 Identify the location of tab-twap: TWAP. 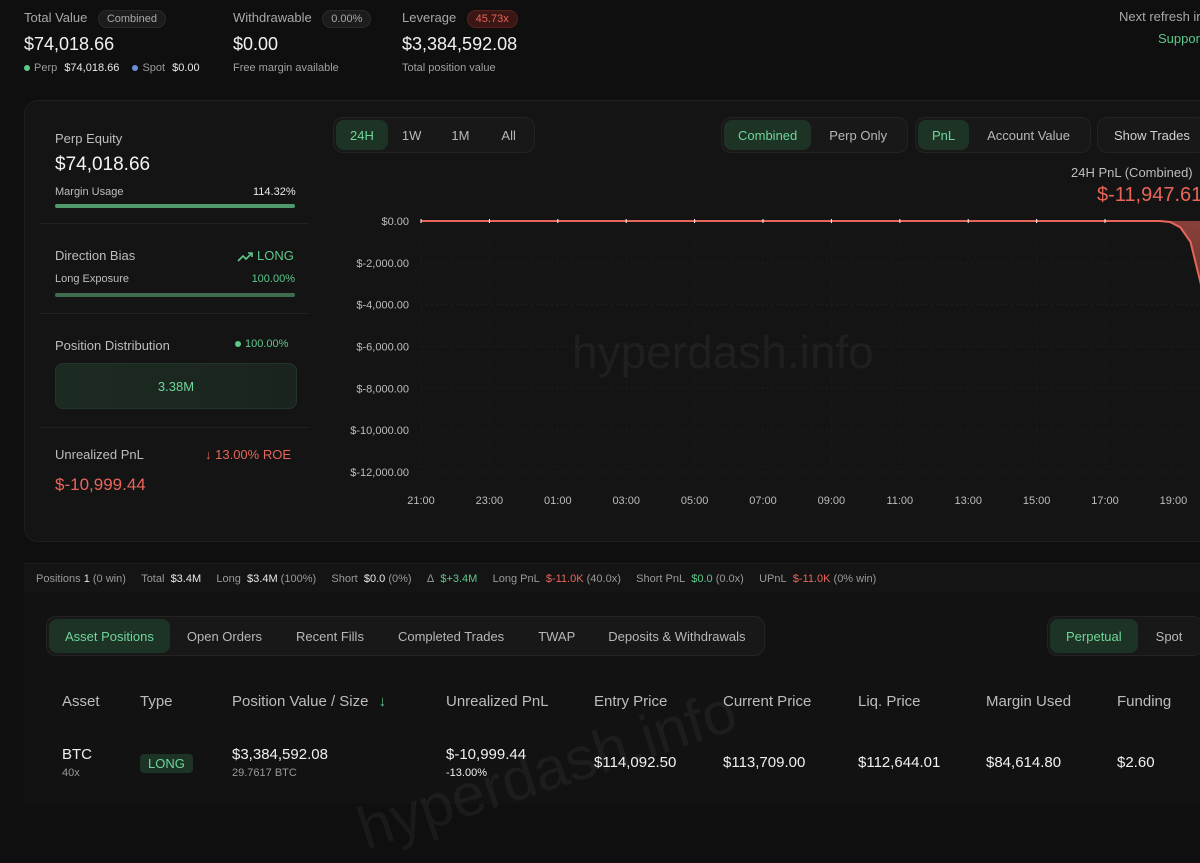
(556, 636).